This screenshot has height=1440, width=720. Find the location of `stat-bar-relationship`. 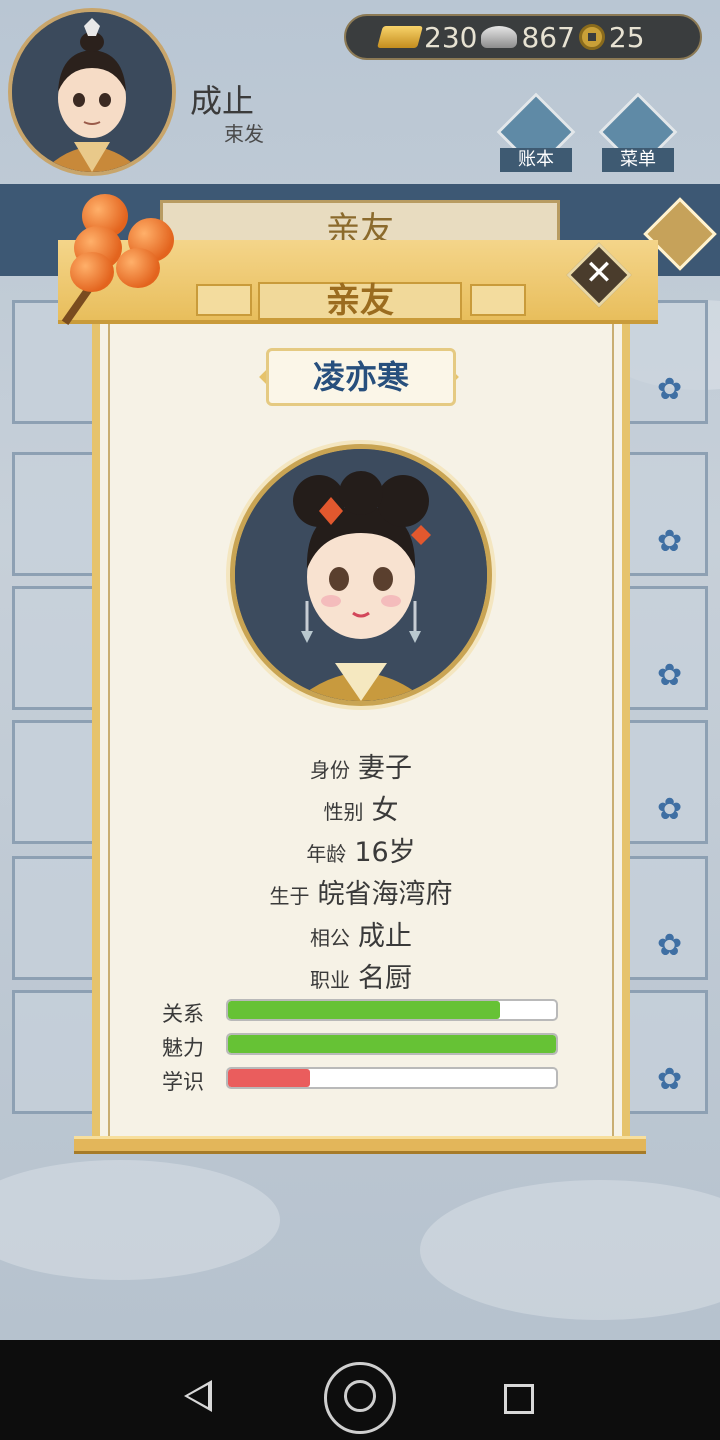

stat-bar-relationship is located at coordinates (392, 1010).